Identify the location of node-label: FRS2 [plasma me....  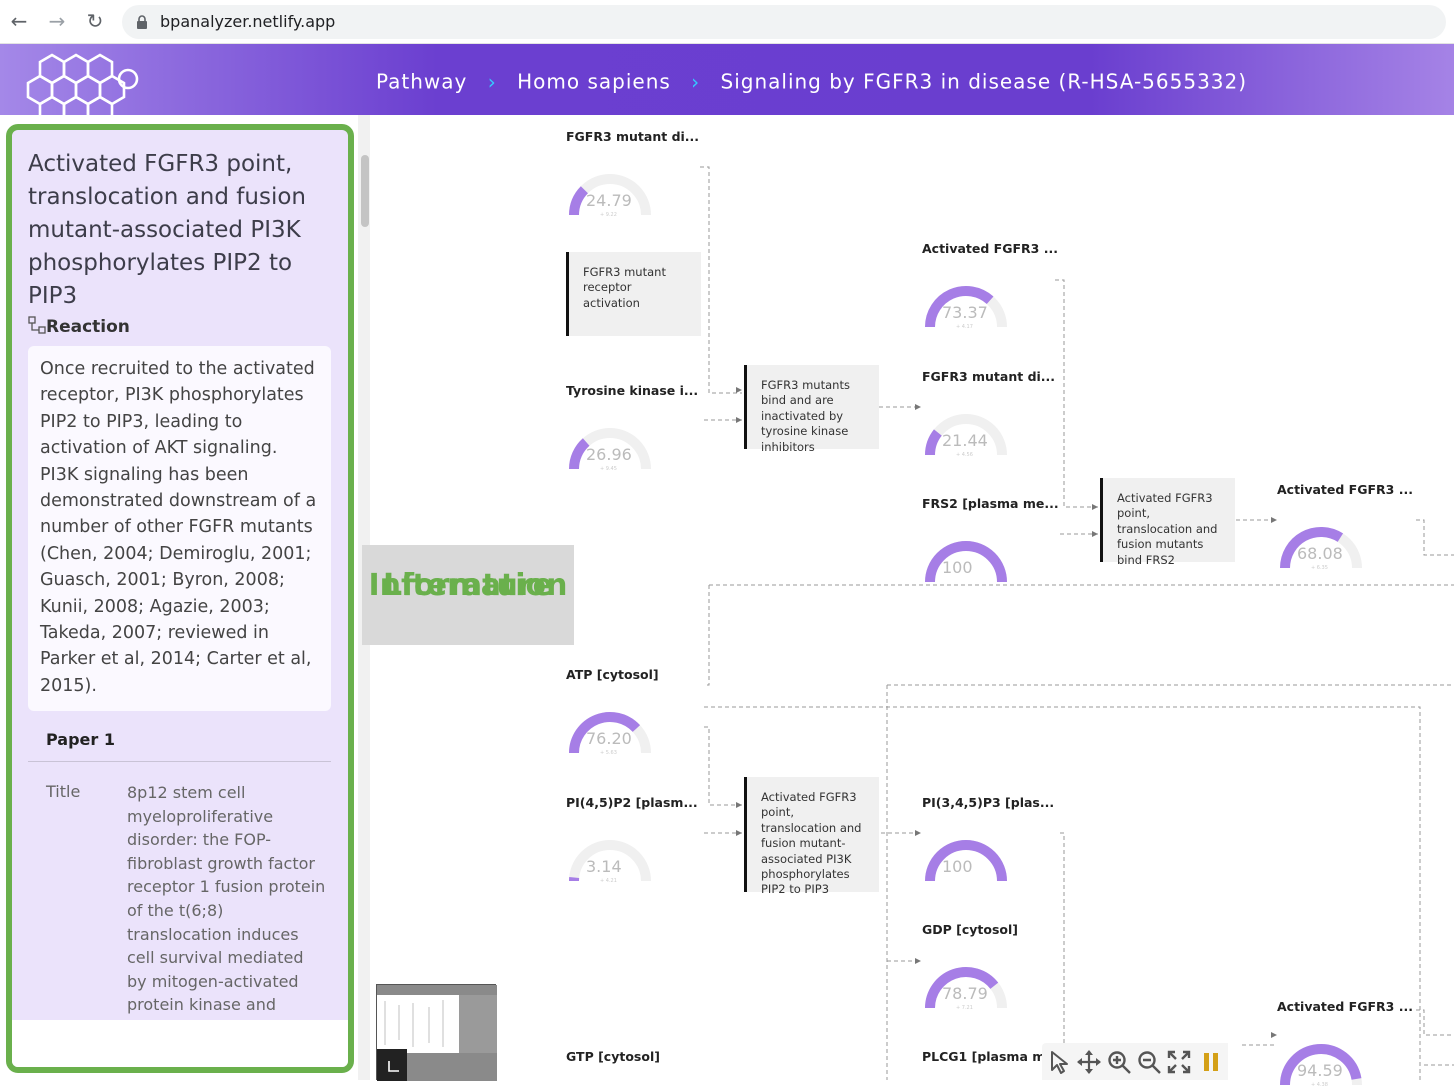
(990, 503).